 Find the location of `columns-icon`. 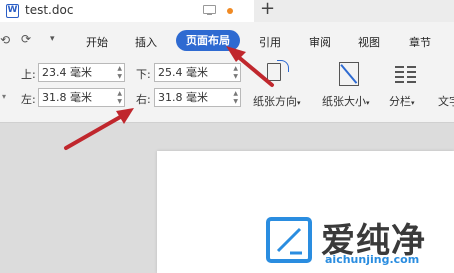

columns-icon is located at coordinates (406, 74).